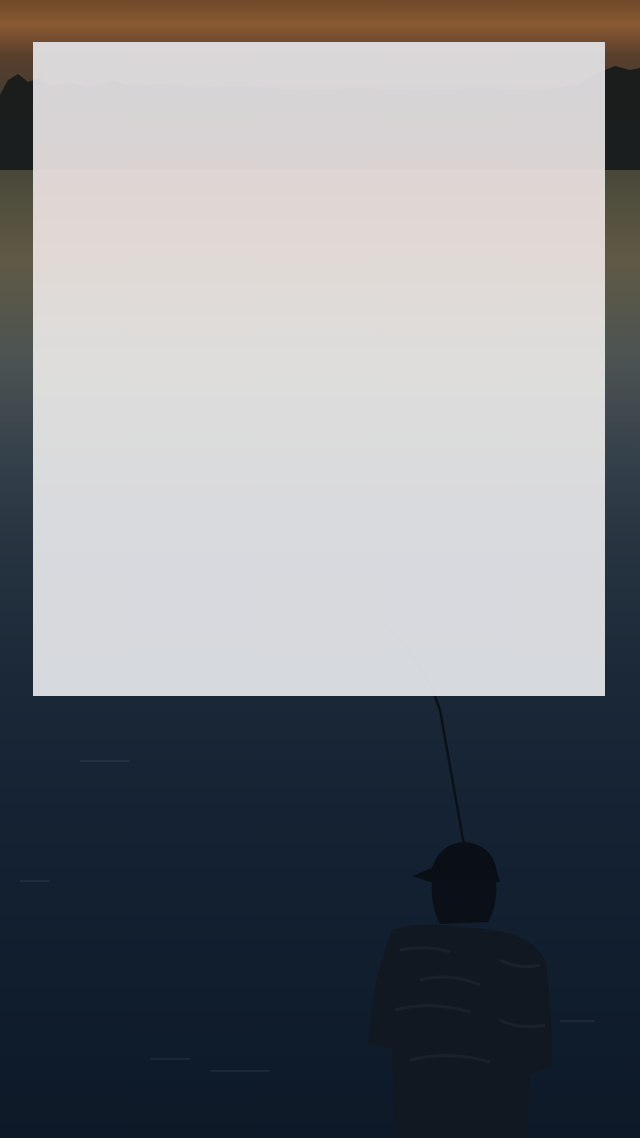  I want to click on head, so click(464, 902).